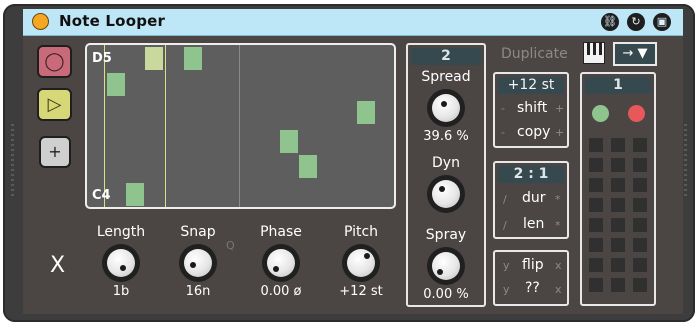 The width and height of the screenshot is (700, 328). I want to click on power-icon, so click(40, 21).